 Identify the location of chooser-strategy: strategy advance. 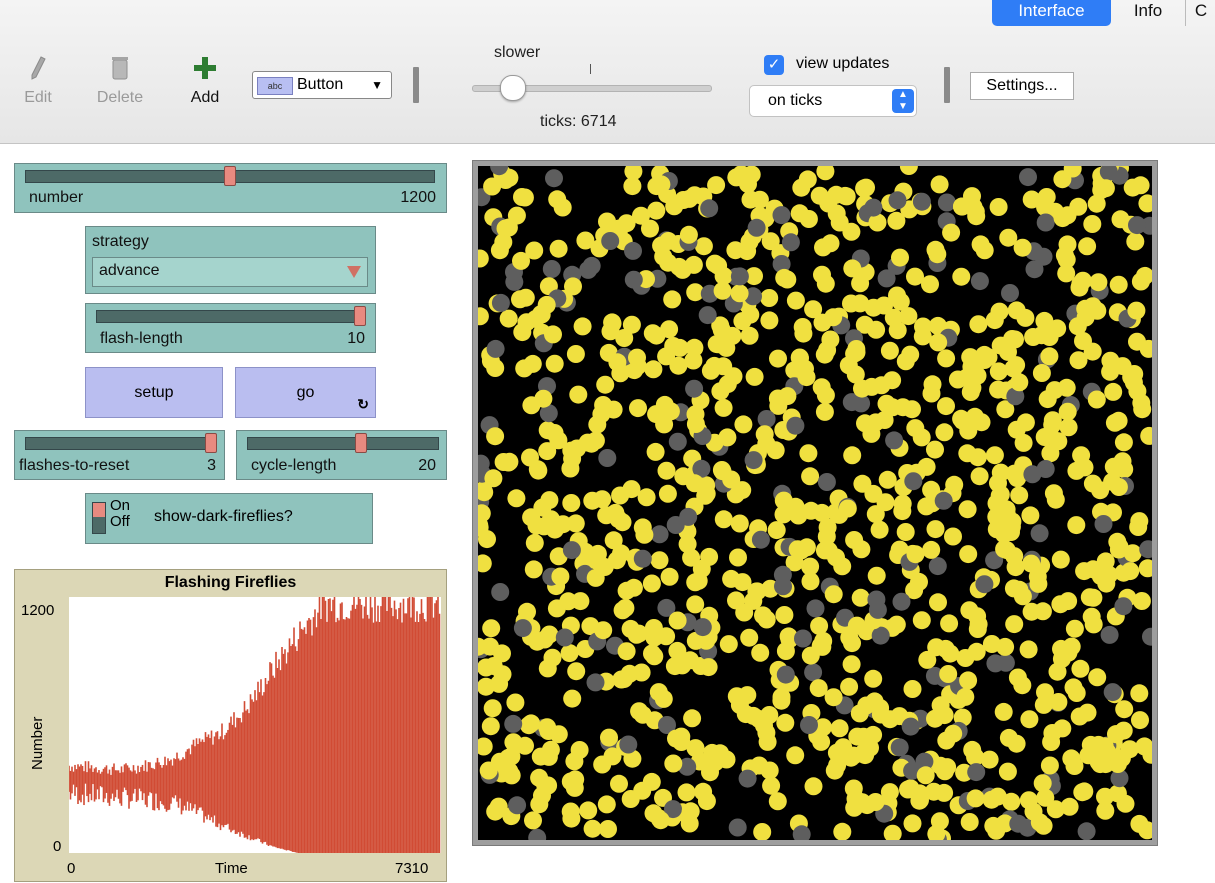
(230, 260).